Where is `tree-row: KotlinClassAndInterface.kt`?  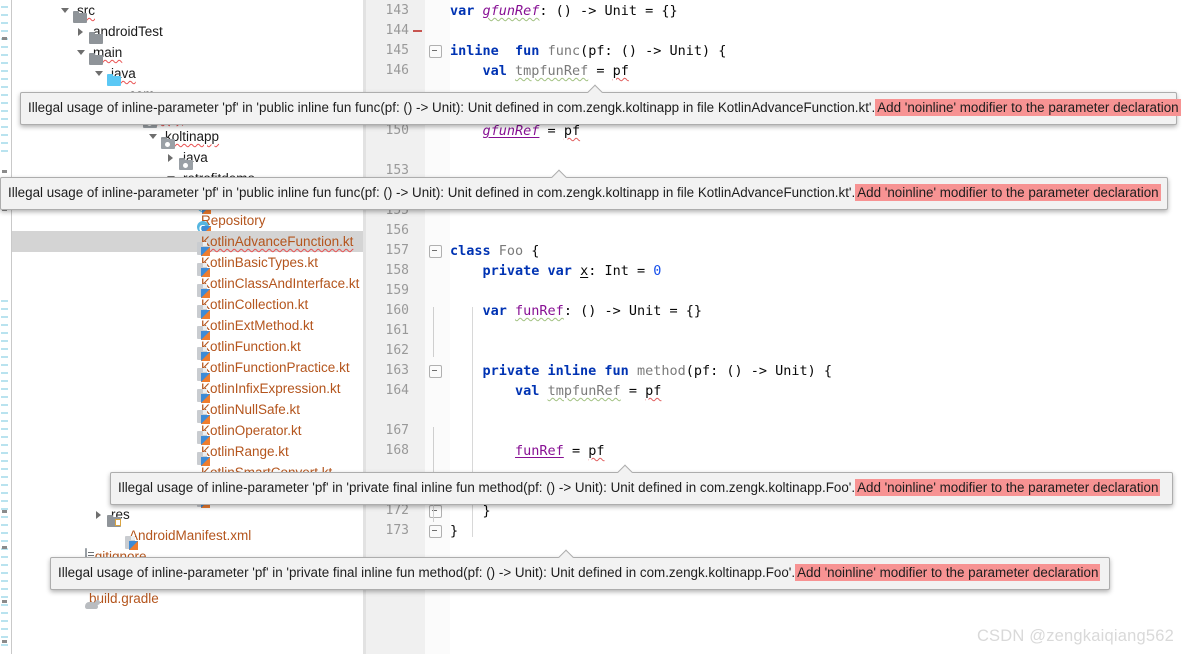 tree-row: KotlinClassAndInterface.kt is located at coordinates (187, 285).